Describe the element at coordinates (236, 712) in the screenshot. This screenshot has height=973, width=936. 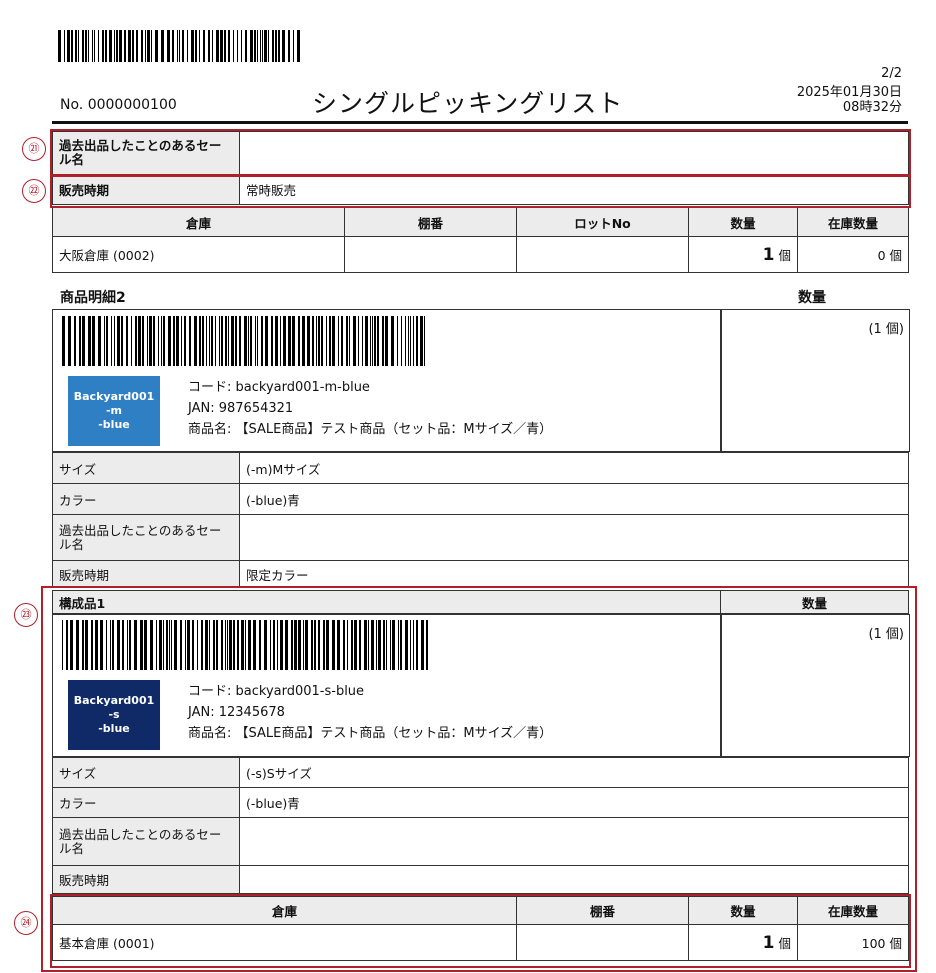
I see `component-jan: JAN: 12345678` at that location.